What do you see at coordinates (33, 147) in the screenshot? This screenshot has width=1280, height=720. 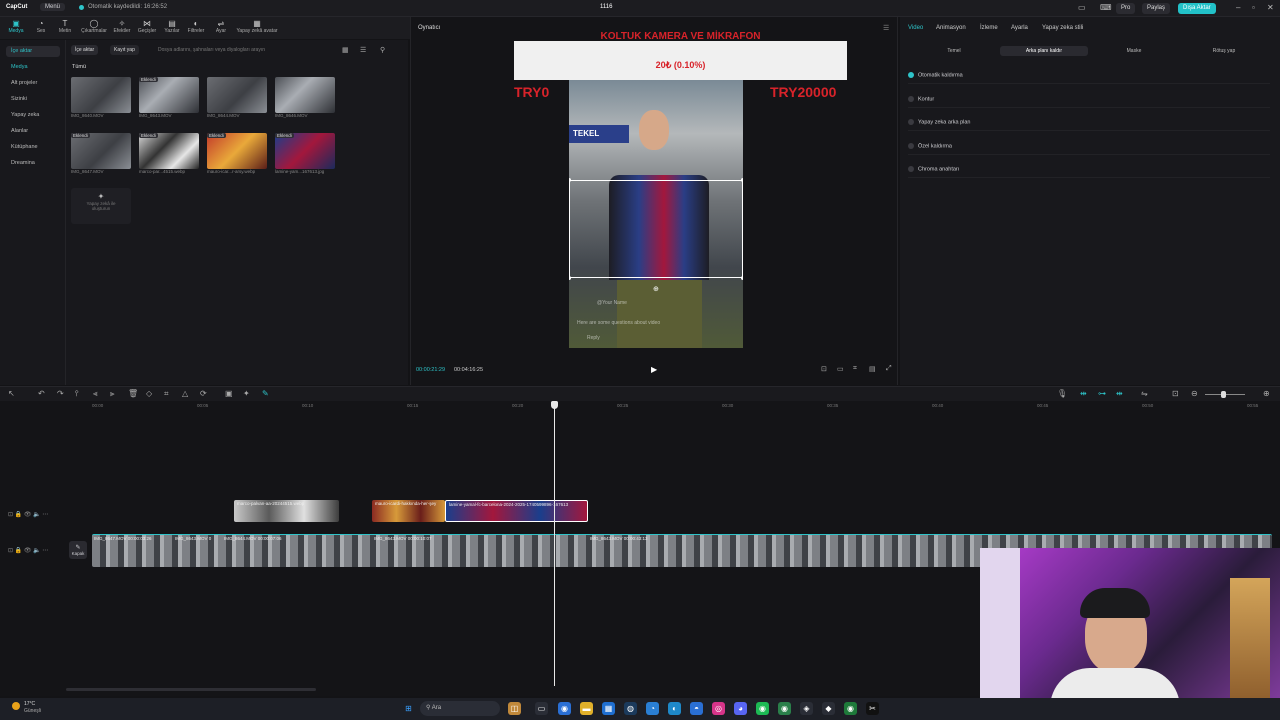 I see `sidebar-item-library: Kütüphane` at bounding box center [33, 147].